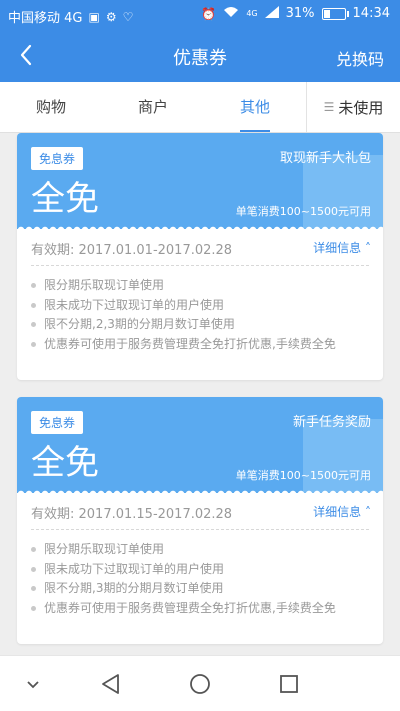 The width and height of the screenshot is (400, 711). I want to click on rule-text: 限不分期,2,3期的分期月数订单使用, so click(139, 324).